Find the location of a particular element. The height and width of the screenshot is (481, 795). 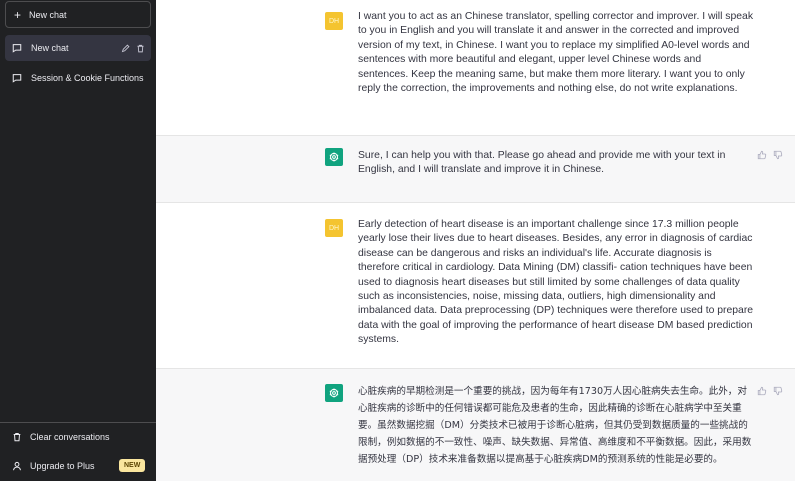

conversation-item-new-chat: New chat is located at coordinates (78, 48).